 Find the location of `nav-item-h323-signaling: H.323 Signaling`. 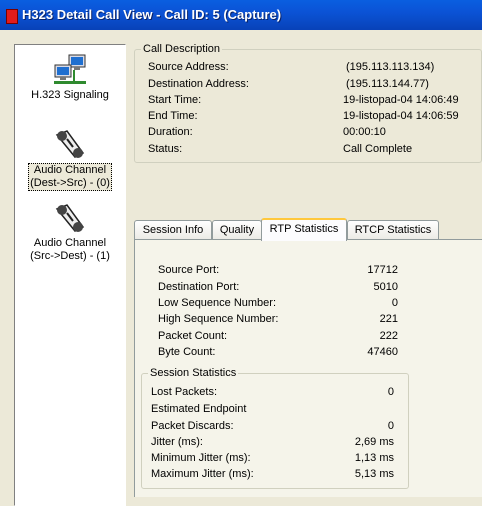

nav-item-h323-signaling: H.323 Signaling is located at coordinates (70, 77).